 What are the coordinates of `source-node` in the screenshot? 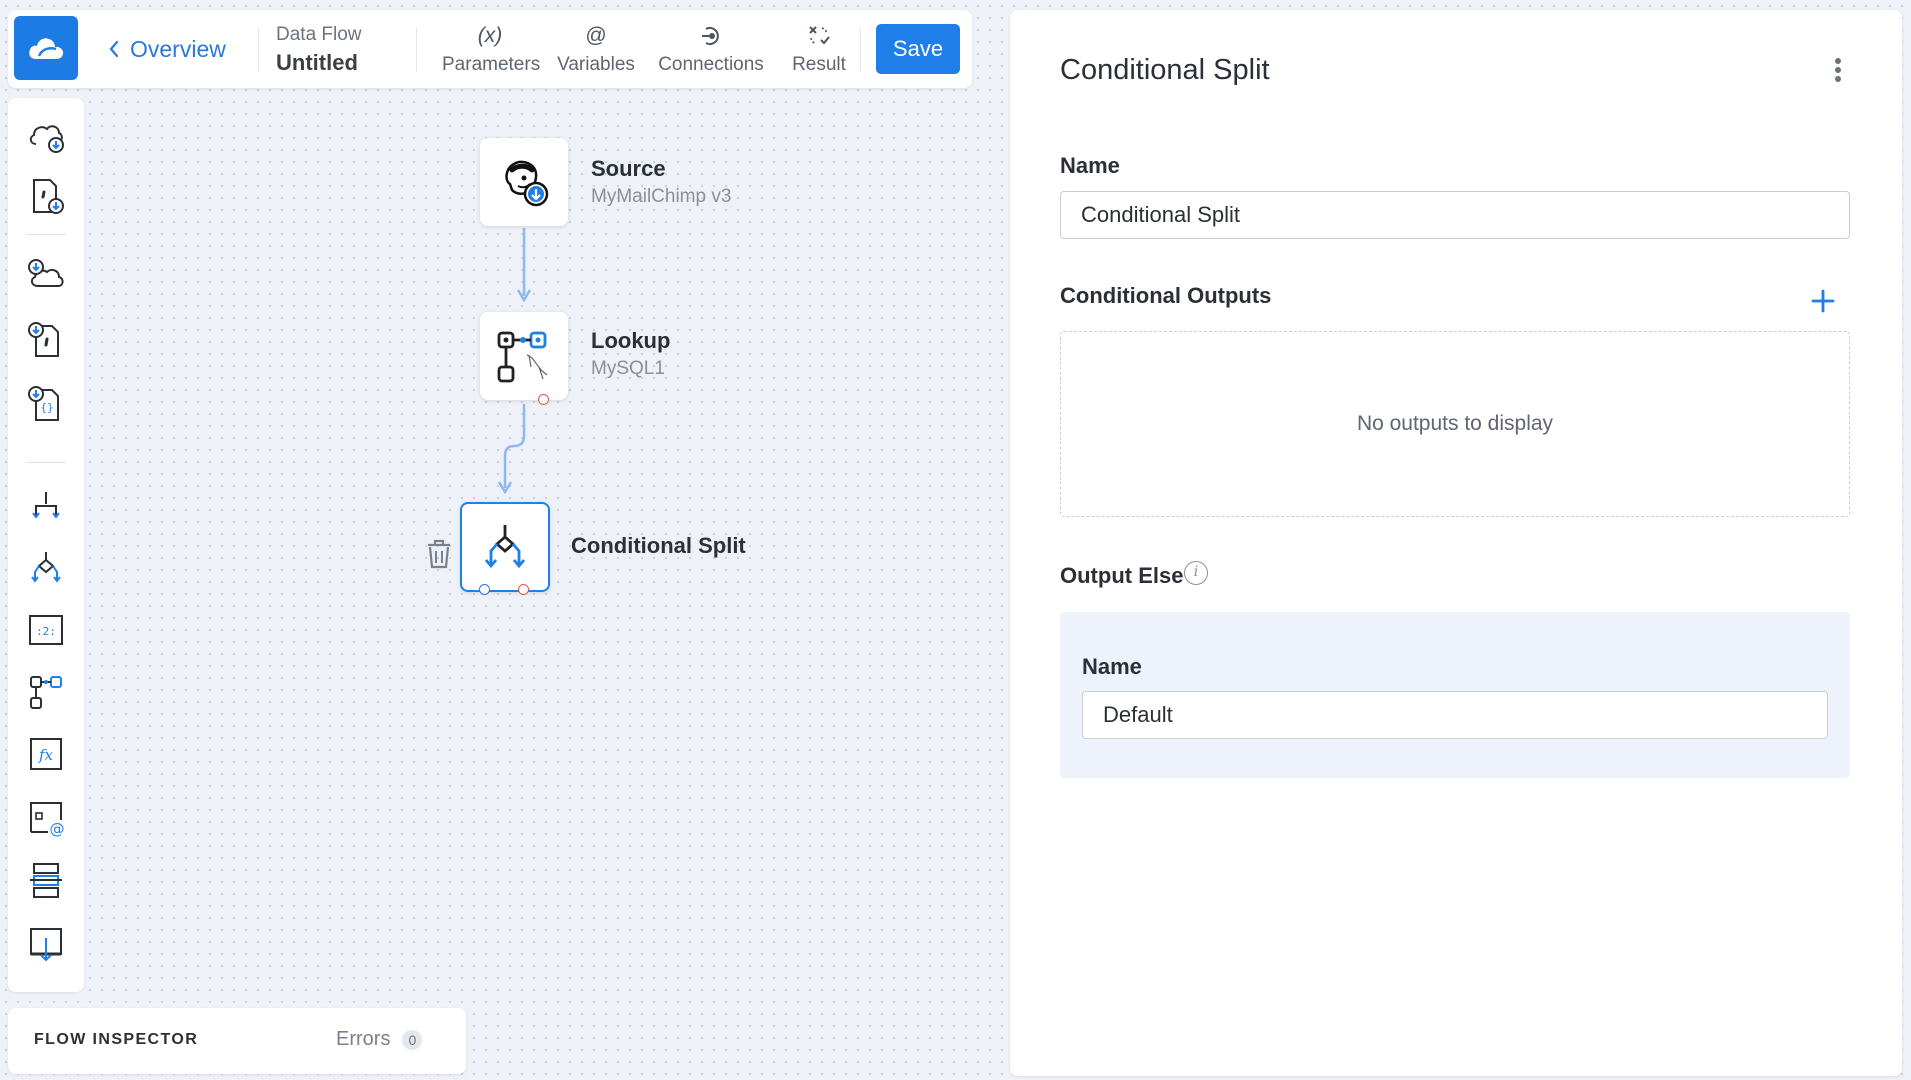 It's located at (524, 182).